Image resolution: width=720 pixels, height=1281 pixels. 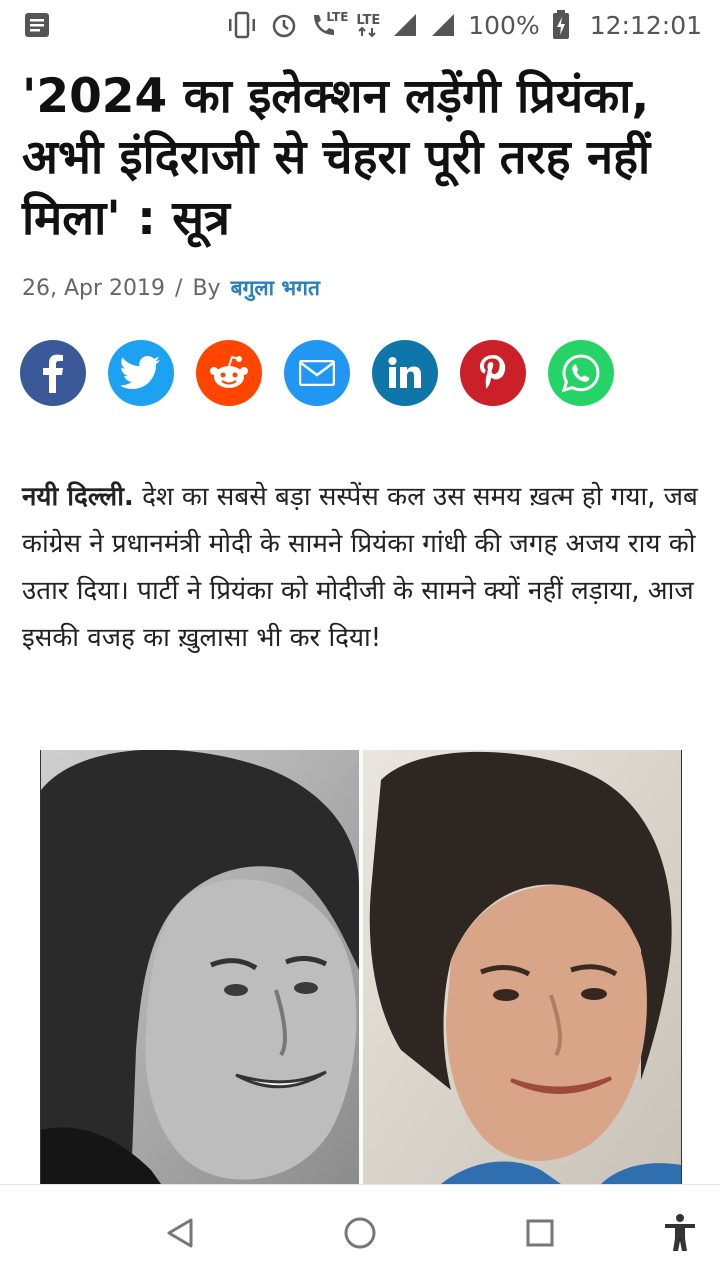 What do you see at coordinates (284, 25) in the screenshot?
I see `alarm-icon` at bounding box center [284, 25].